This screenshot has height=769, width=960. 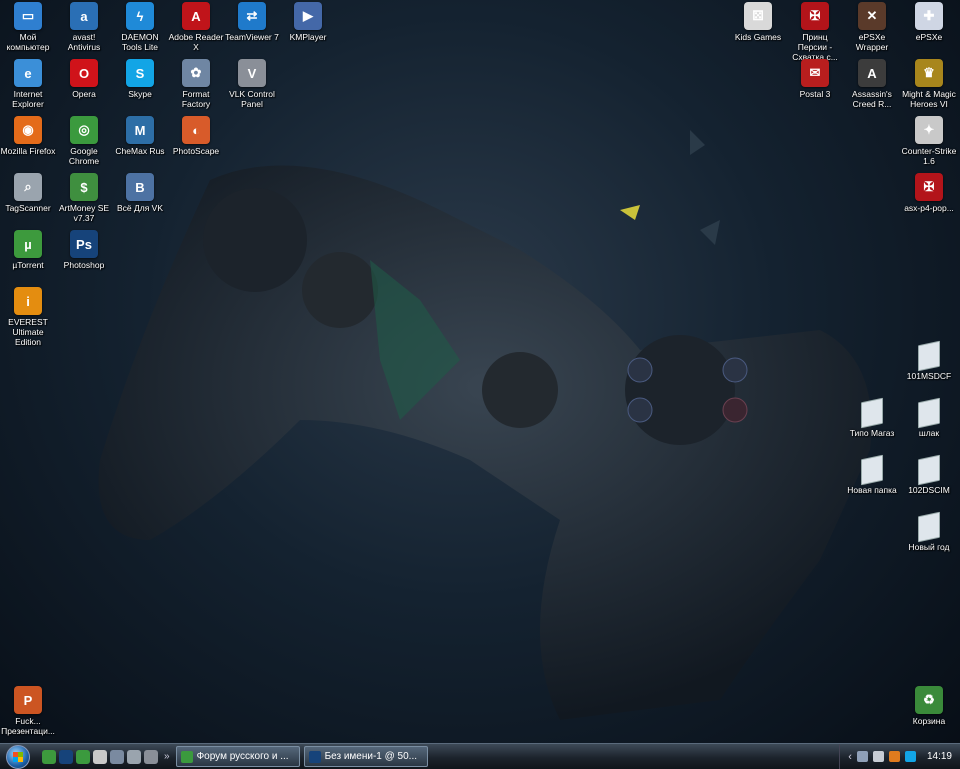 I want to click on computer-icon: ▭, so click(x=28, y=16).